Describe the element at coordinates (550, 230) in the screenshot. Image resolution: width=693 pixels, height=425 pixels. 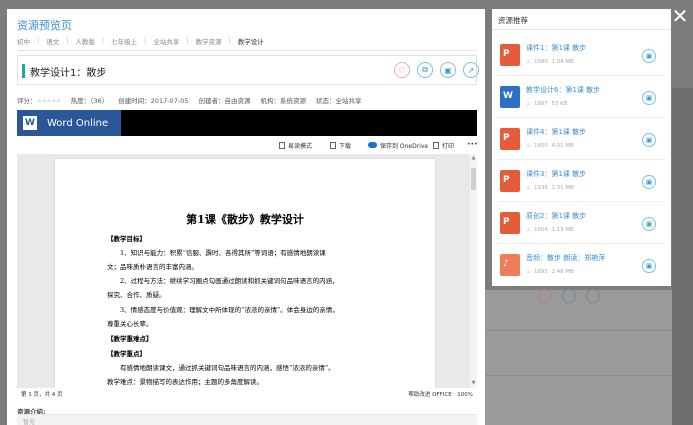
I see `recommend-item-meta: ♨ 1904 1.13 MB` at that location.